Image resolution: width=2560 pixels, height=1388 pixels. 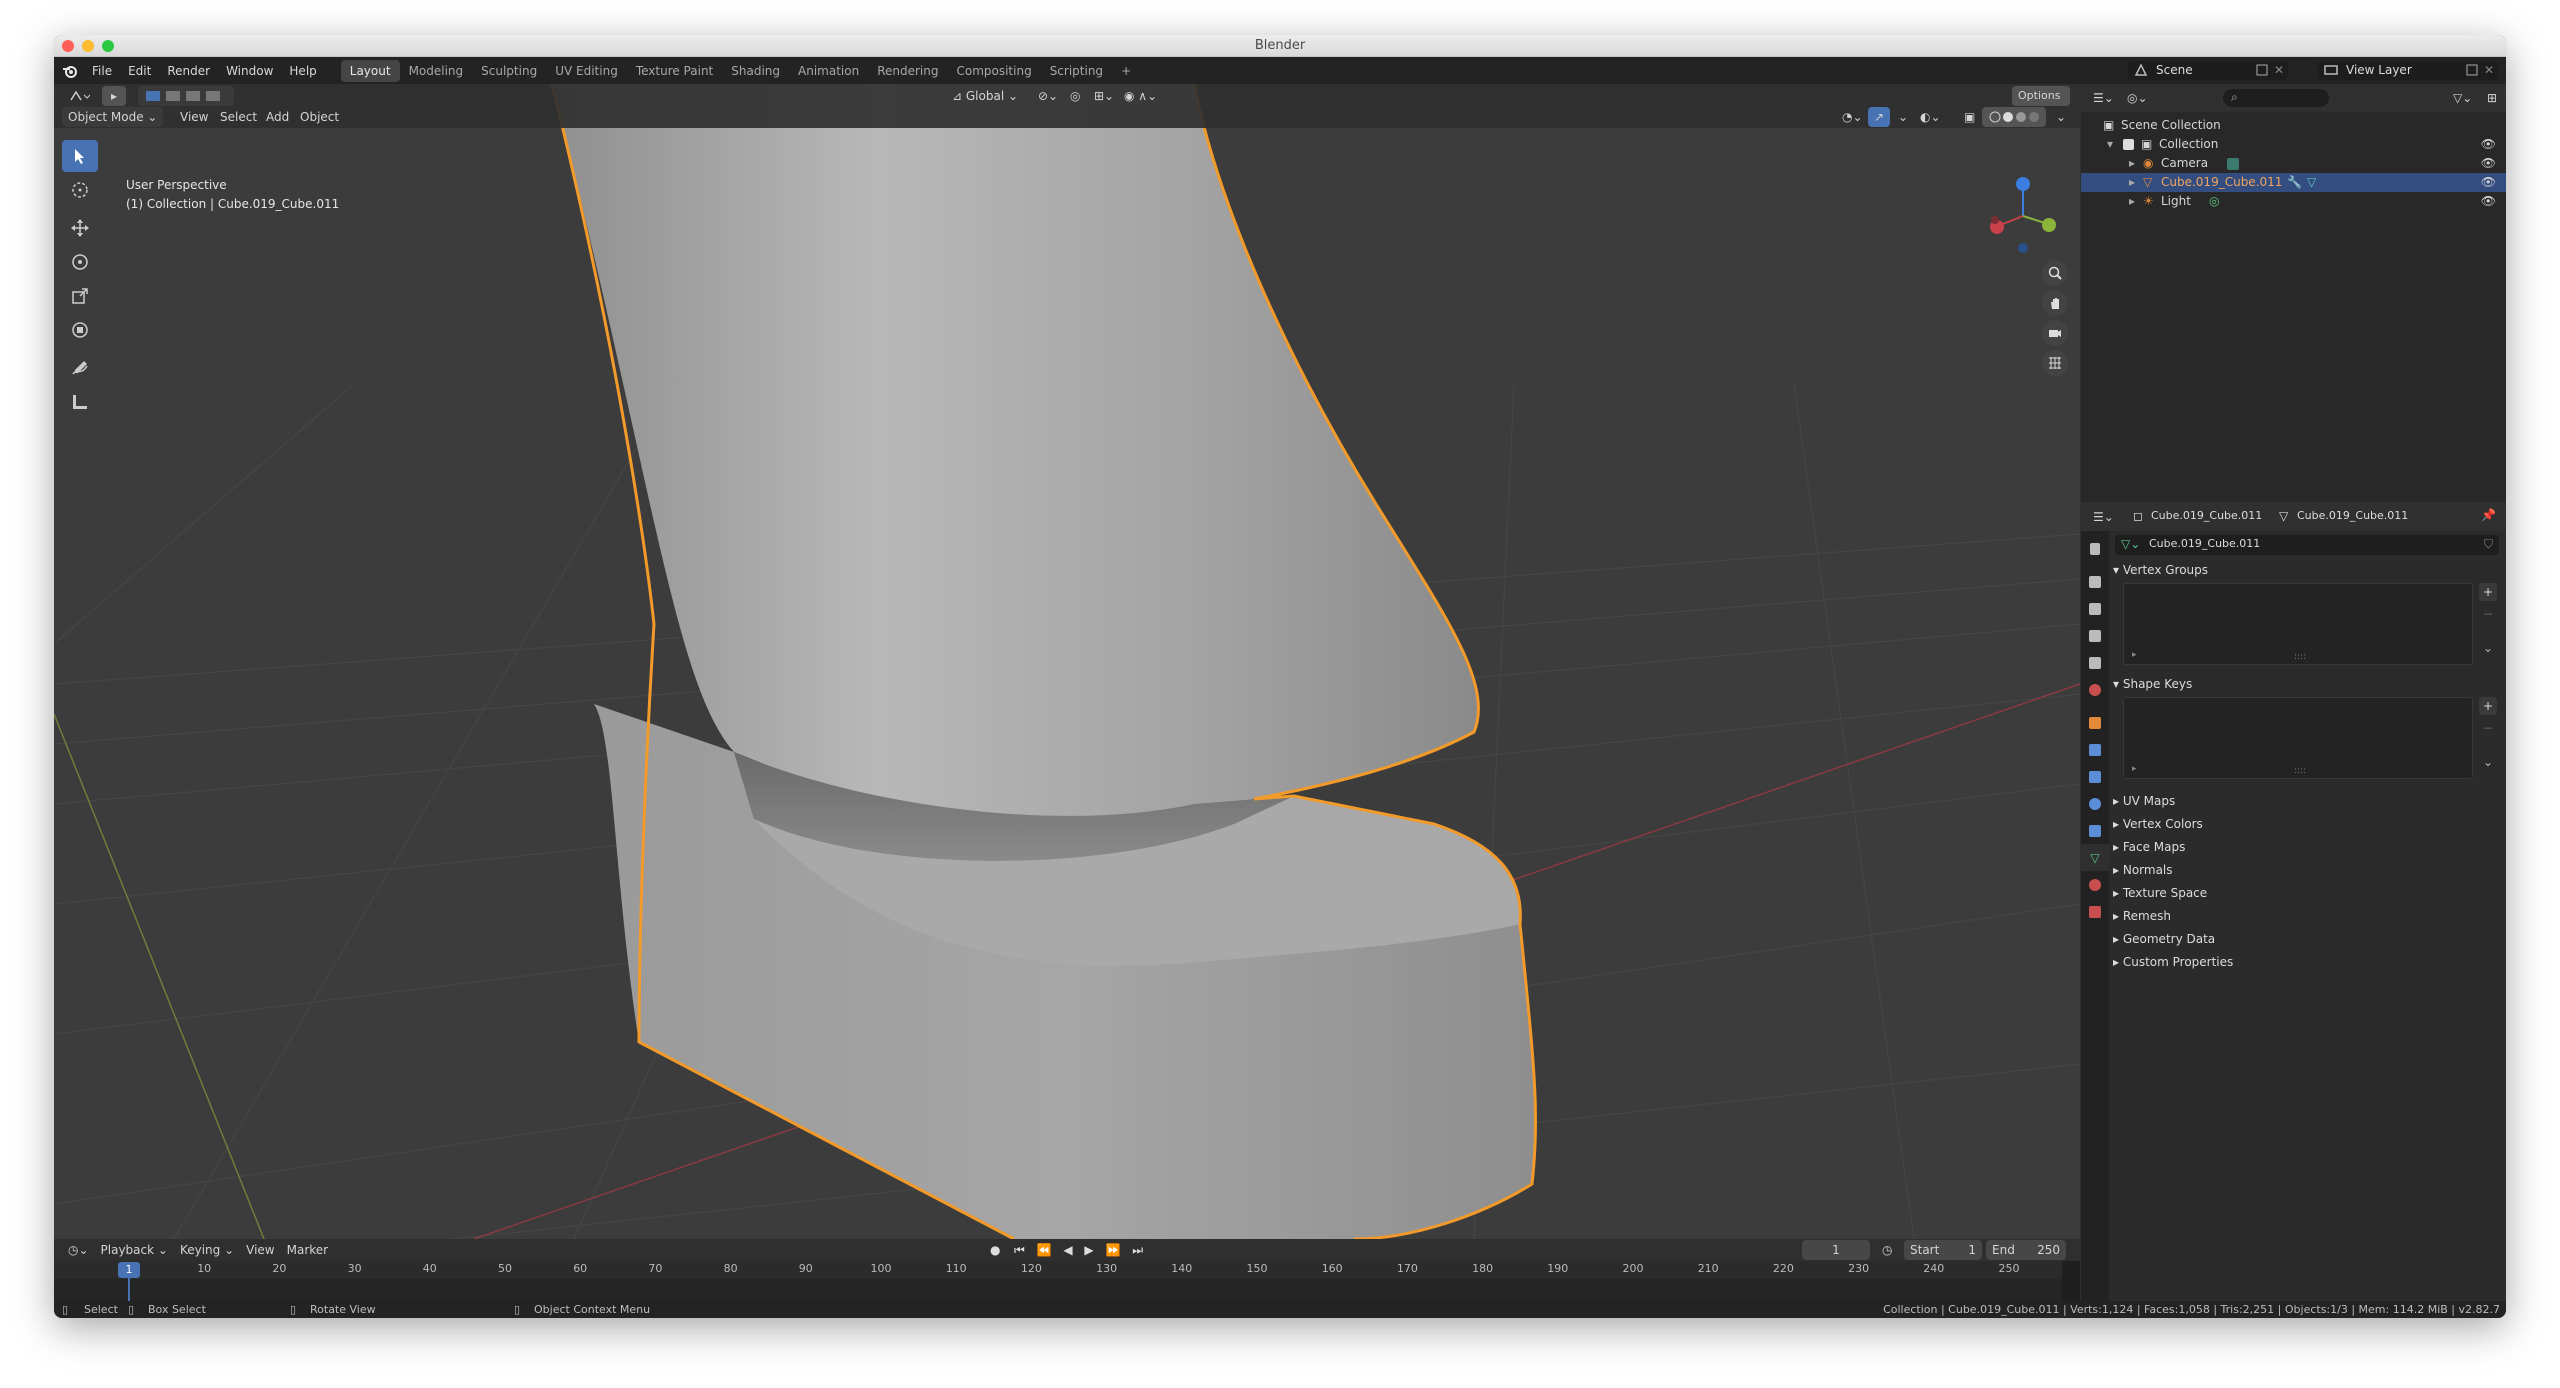 What do you see at coordinates (260, 1250) in the screenshot?
I see `timeline-menu-view: View` at bounding box center [260, 1250].